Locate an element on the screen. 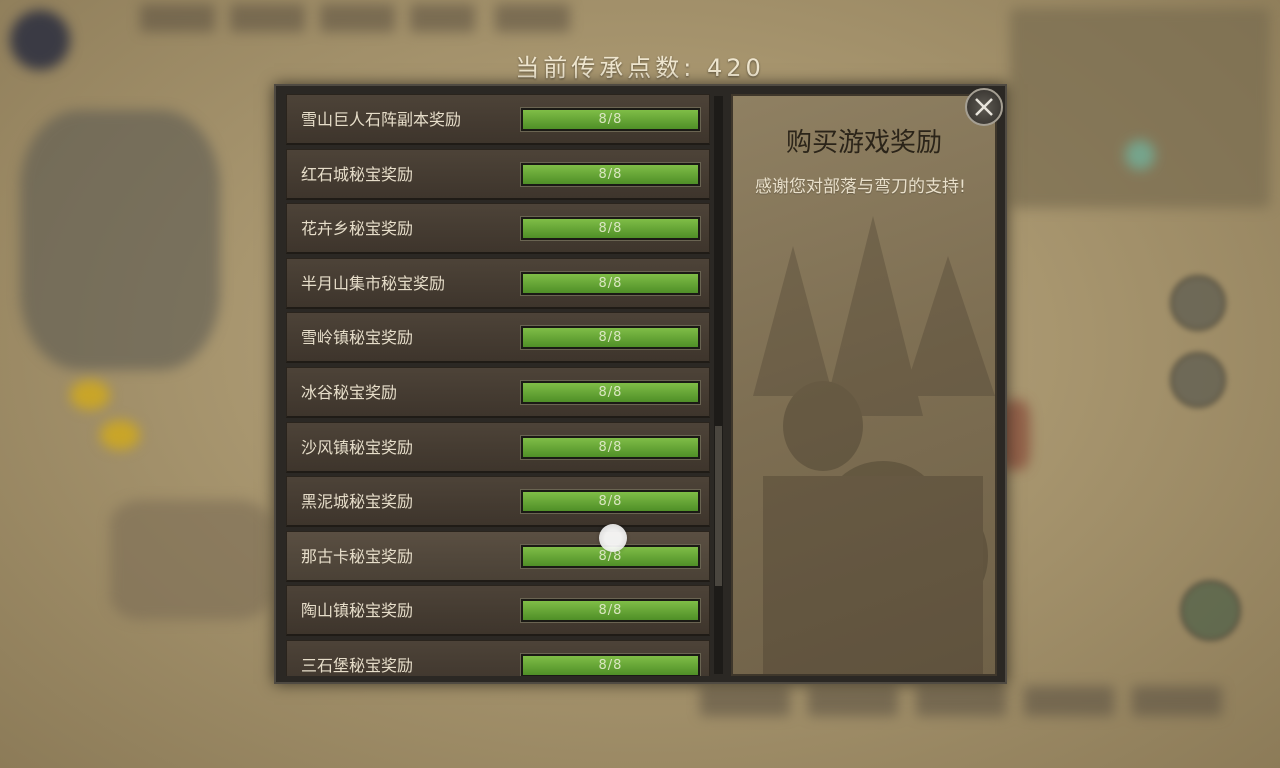 Image resolution: width=1280 pixels, height=768 pixels. reward-row: 沙风镇秘宝奖励 8/8 is located at coordinates (498, 447).